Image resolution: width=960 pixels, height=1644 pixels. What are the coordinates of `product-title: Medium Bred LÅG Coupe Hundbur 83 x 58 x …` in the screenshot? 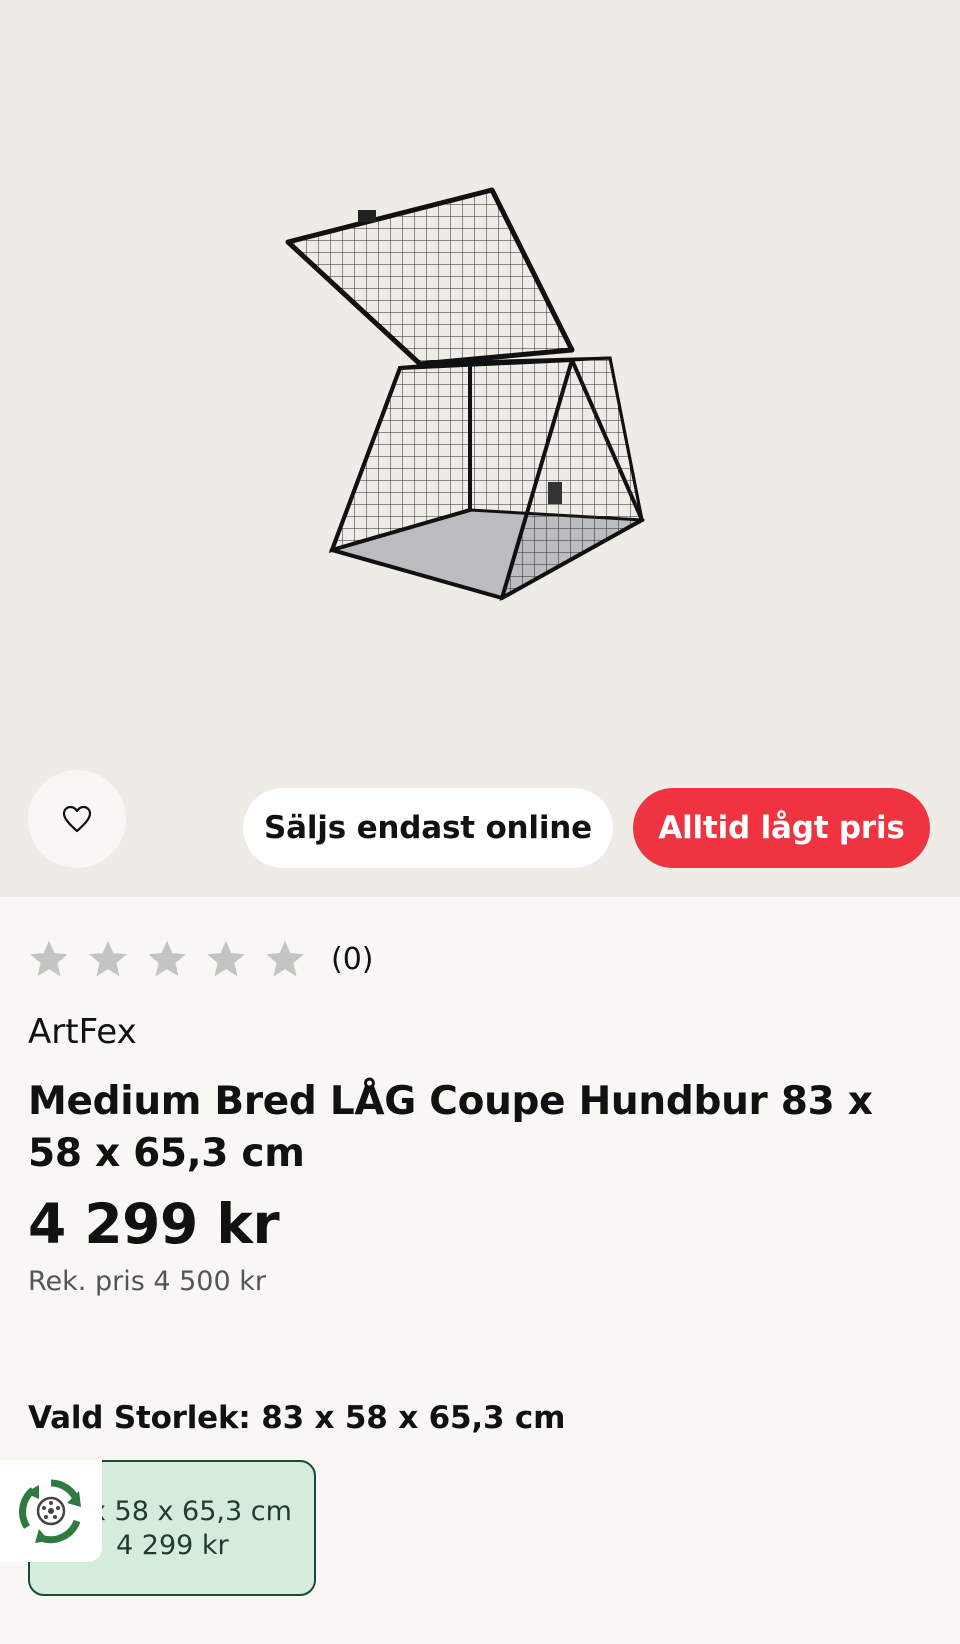 It's located at (450, 1127).